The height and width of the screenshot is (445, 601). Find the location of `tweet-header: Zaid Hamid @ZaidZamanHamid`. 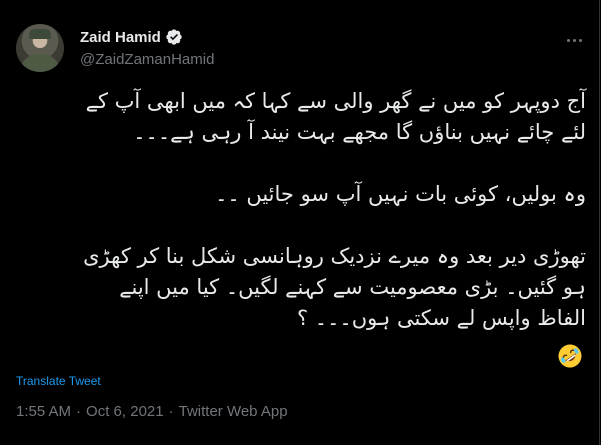

tweet-header: Zaid Hamid @ZaidZamanHamid is located at coordinates (301, 47).